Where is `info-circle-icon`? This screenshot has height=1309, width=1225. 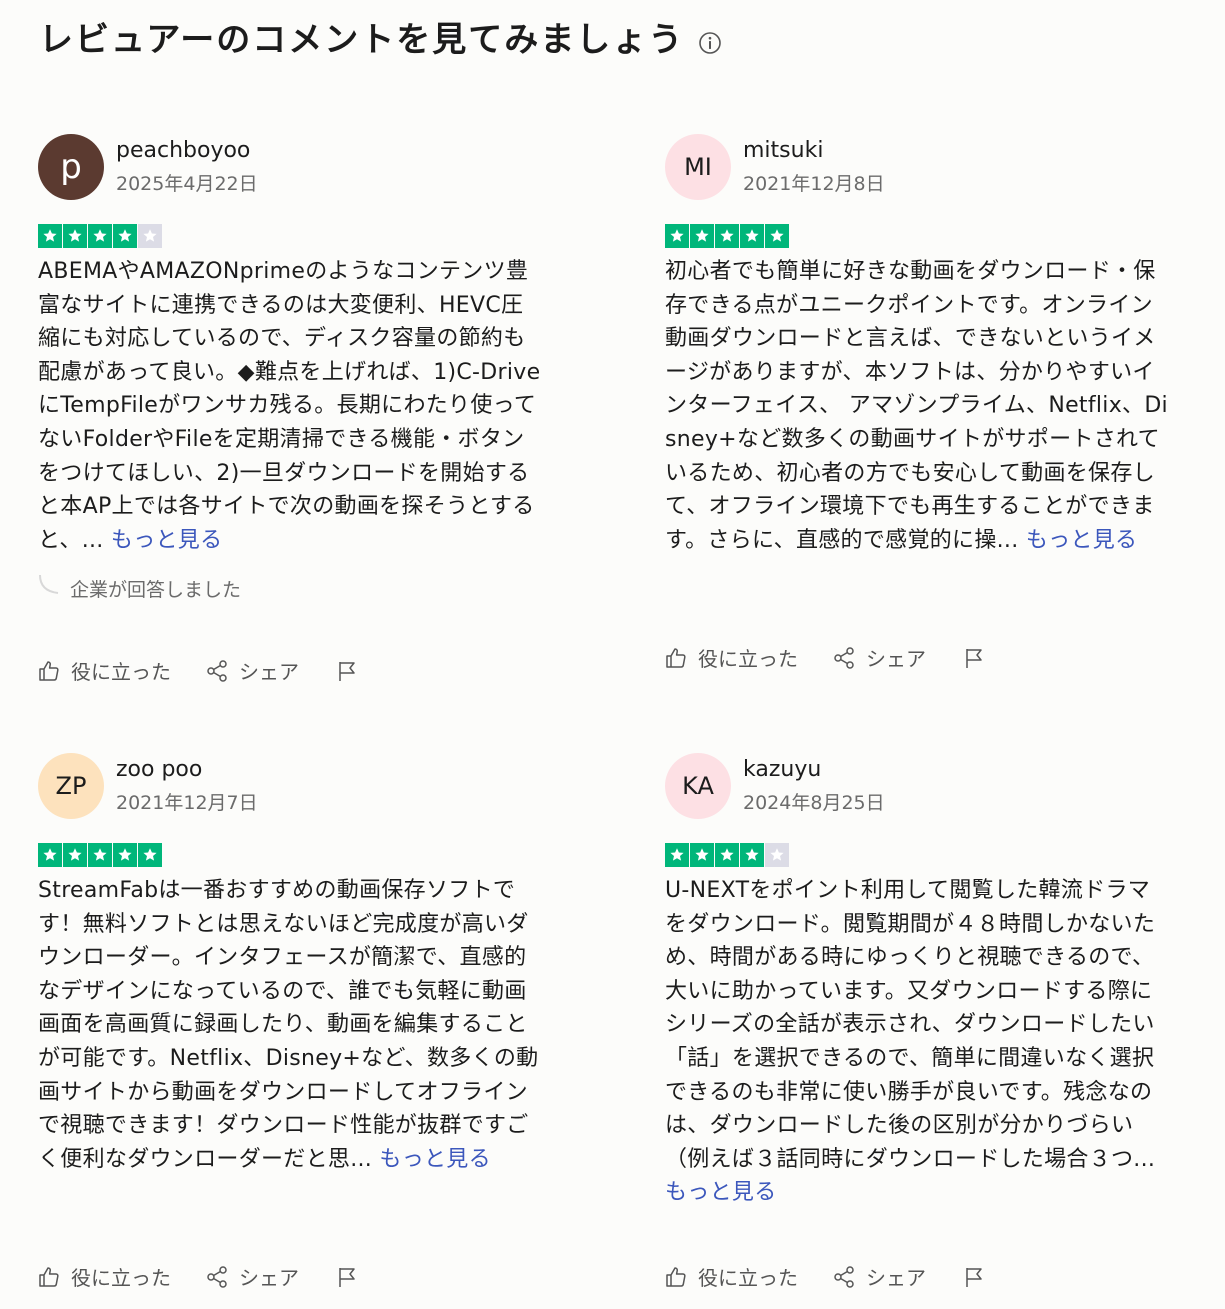
info-circle-icon is located at coordinates (710, 43).